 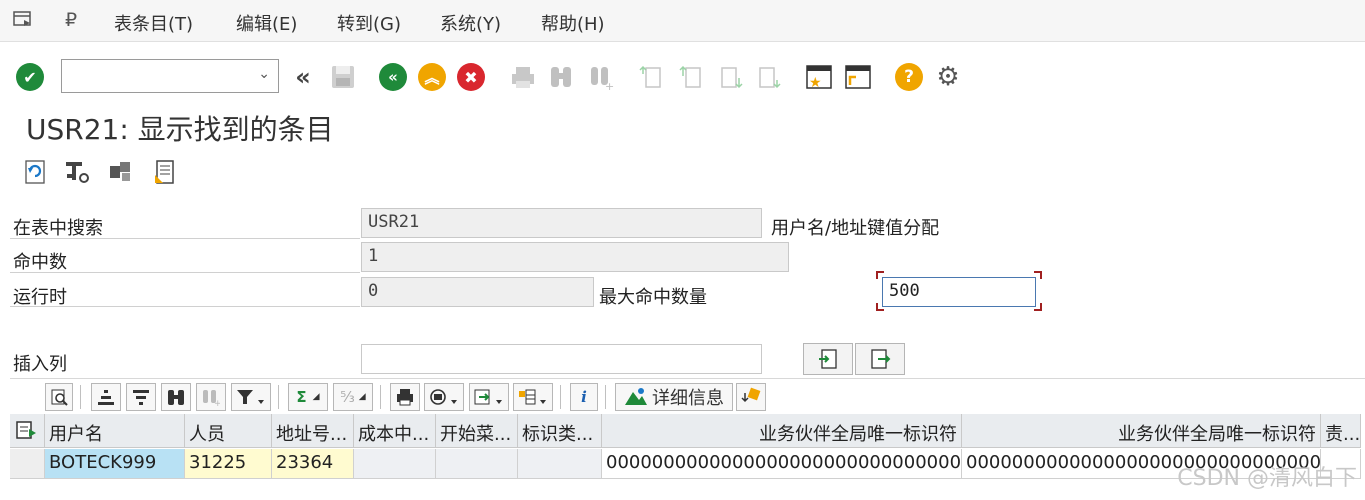 I want to click on alv-toolbar: + Σ ◢ ⁵⁄₃ ◢ i 详细信息, so click(x=687, y=396).